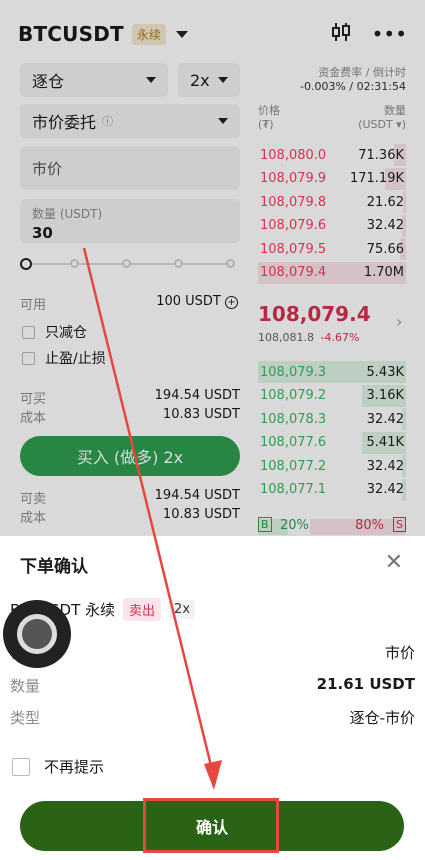 Image resolution: width=425 pixels, height=860 pixels. Describe the element at coordinates (37, 634) in the screenshot. I see `touch-indicator` at that location.